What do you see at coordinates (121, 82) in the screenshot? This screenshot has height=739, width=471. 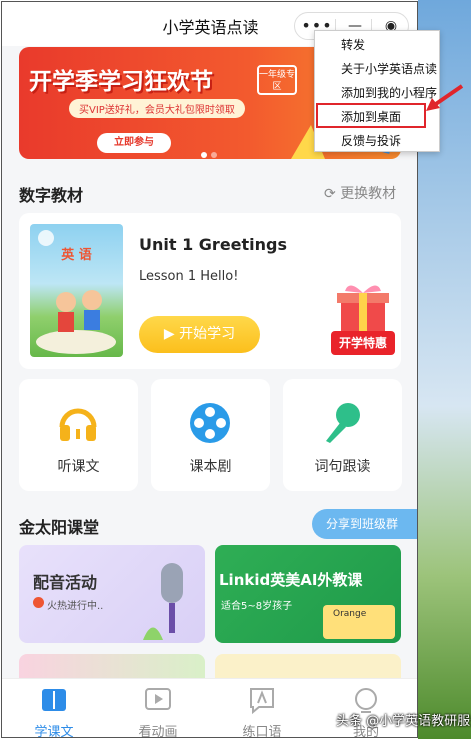 I see `banner-title: 开学季学习狂欢节` at bounding box center [121, 82].